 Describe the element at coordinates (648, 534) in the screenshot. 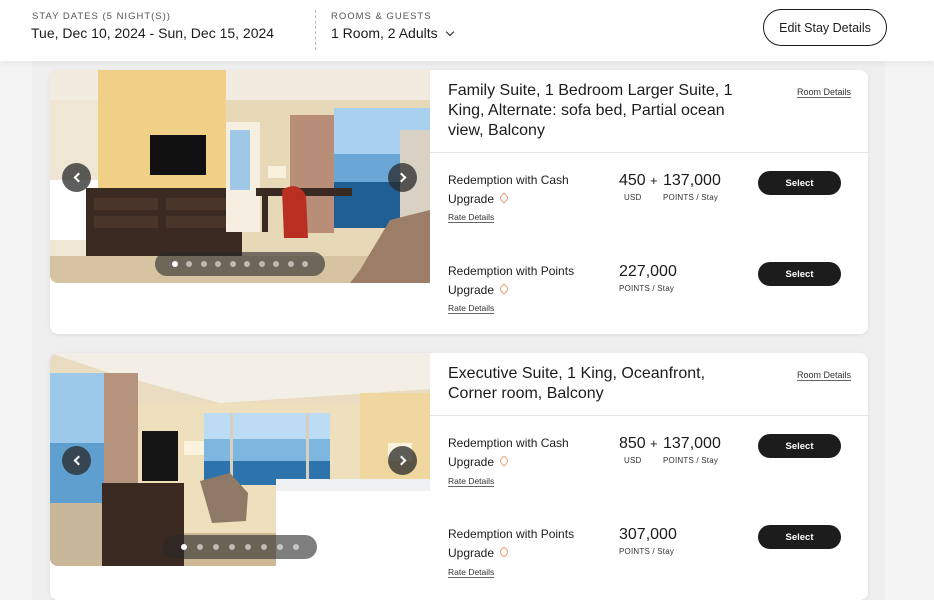

I see `points-amount: 307,000` at that location.